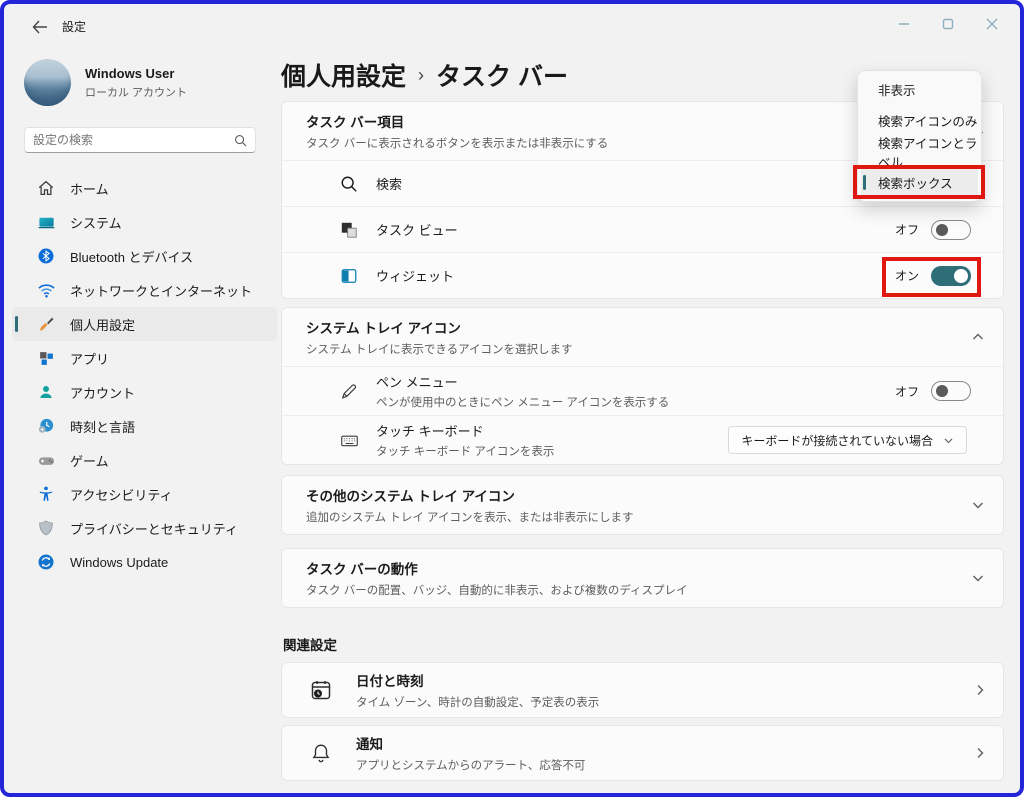 Image resolution: width=1024 pixels, height=797 pixels. I want to click on keyboard-icon, so click(349, 440).